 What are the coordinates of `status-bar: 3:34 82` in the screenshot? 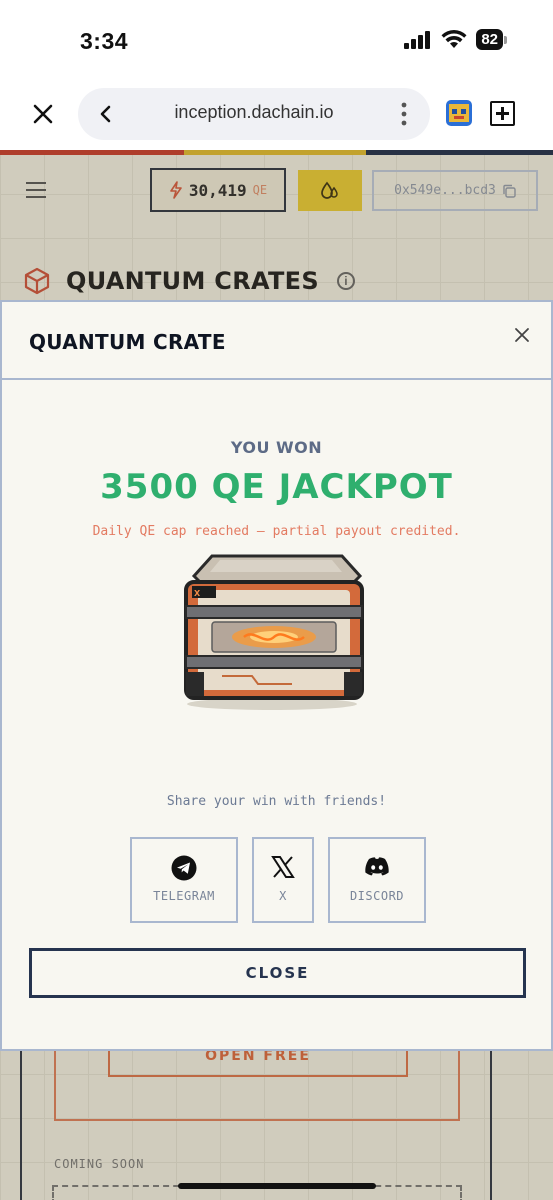 It's located at (276, 40).